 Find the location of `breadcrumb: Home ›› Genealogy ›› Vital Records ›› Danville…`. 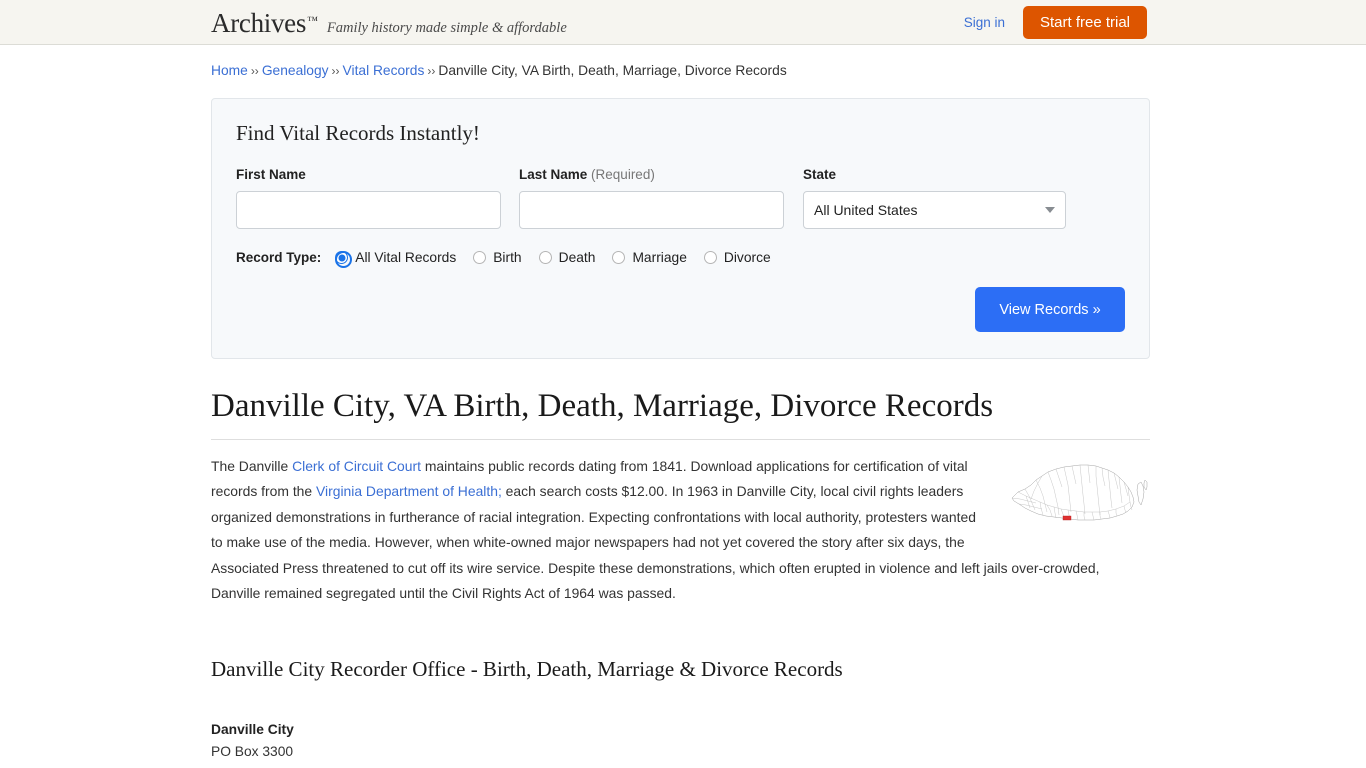

breadcrumb: Home ›› Genealogy ›› Vital Records ›› Danville… is located at coordinates (680, 62).